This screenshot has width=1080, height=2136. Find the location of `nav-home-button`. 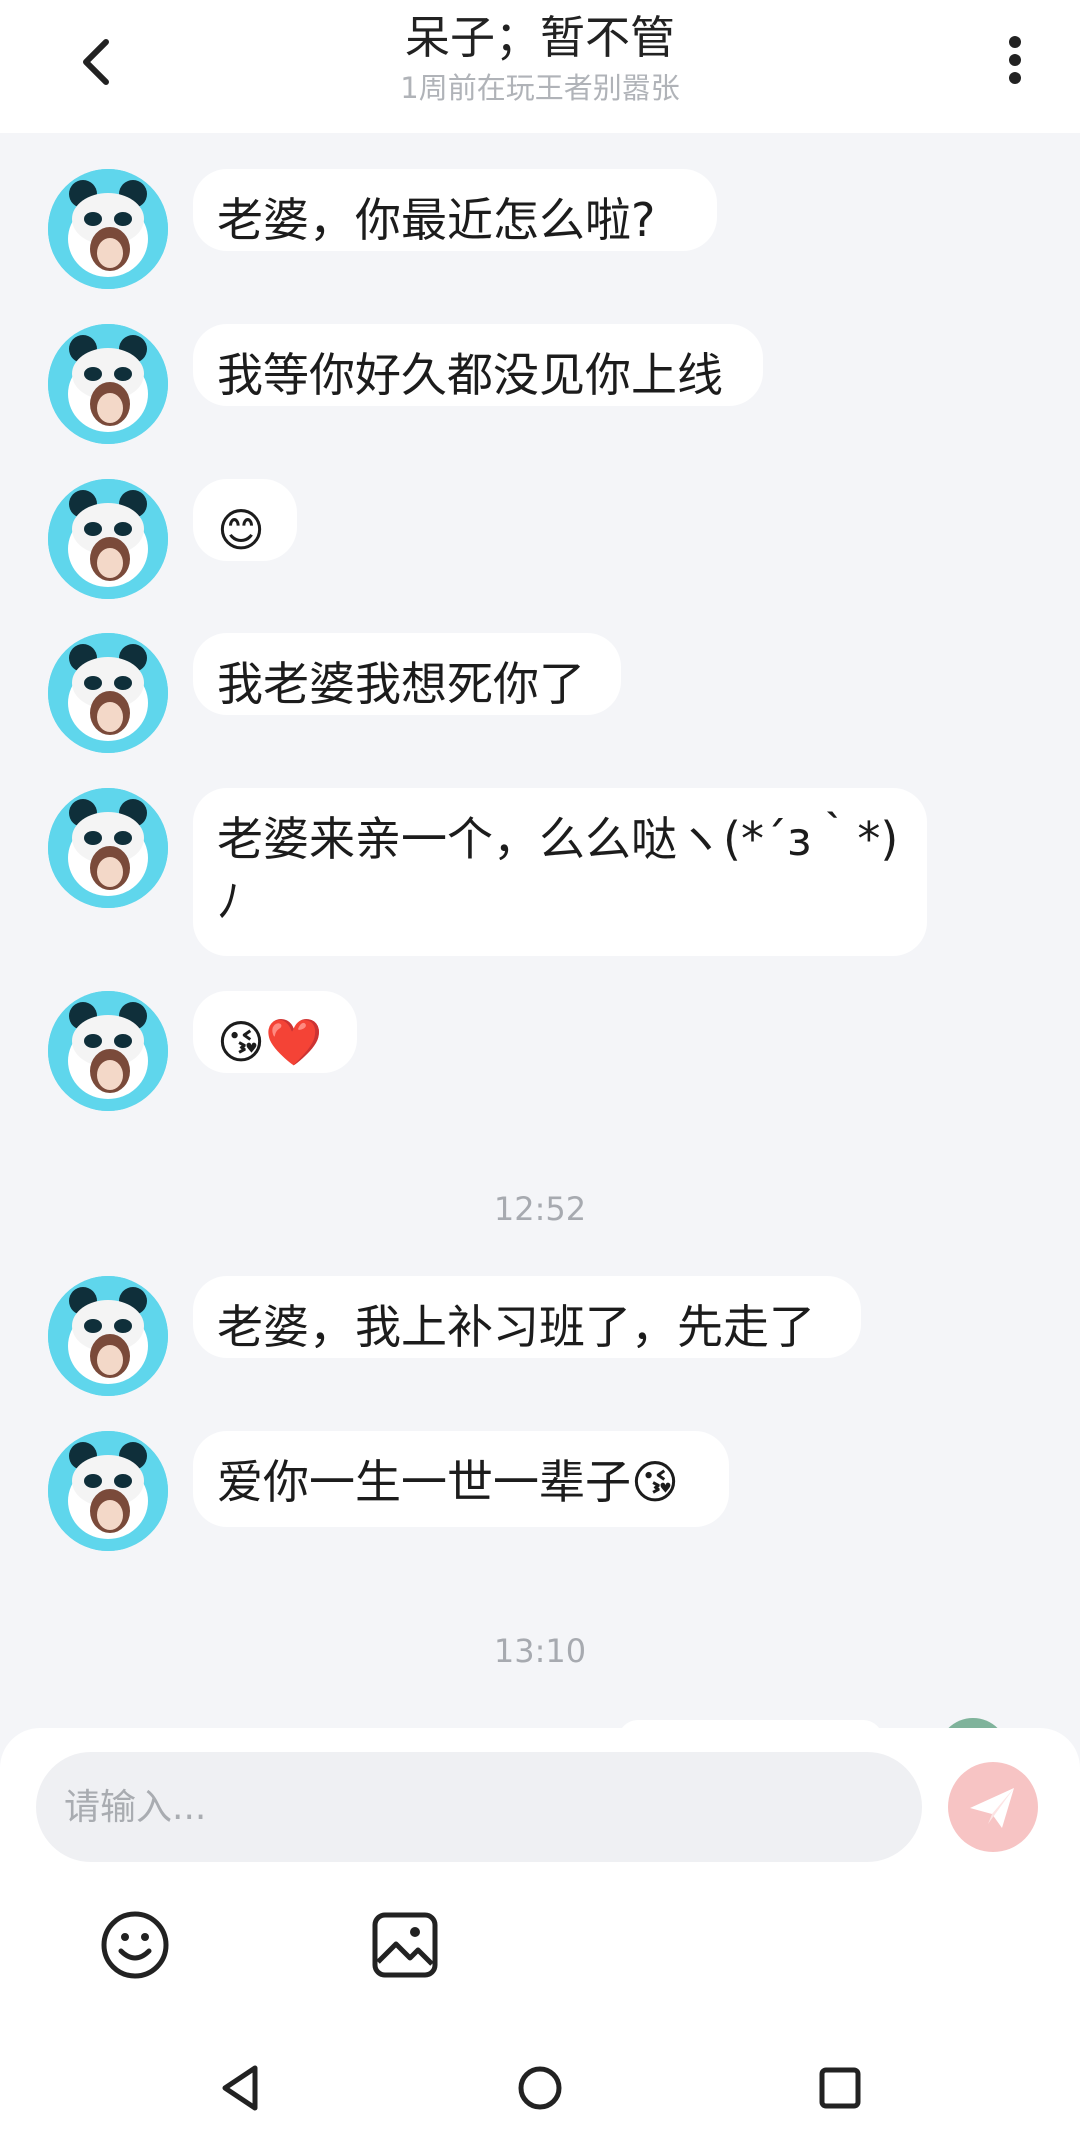

nav-home-button is located at coordinates (540, 2088).